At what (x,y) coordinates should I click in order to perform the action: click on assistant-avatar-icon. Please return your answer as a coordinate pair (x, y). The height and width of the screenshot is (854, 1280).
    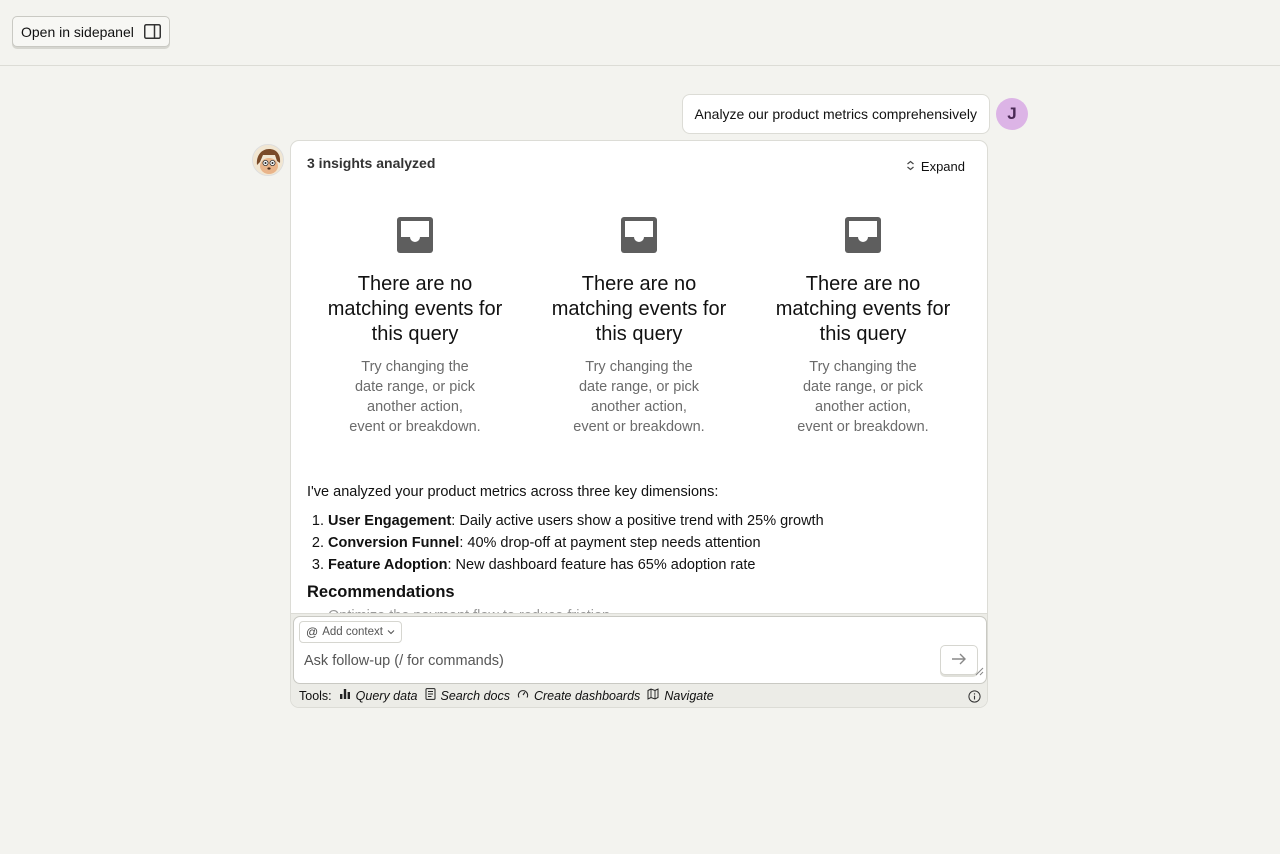
    Looking at the image, I should click on (268, 160).